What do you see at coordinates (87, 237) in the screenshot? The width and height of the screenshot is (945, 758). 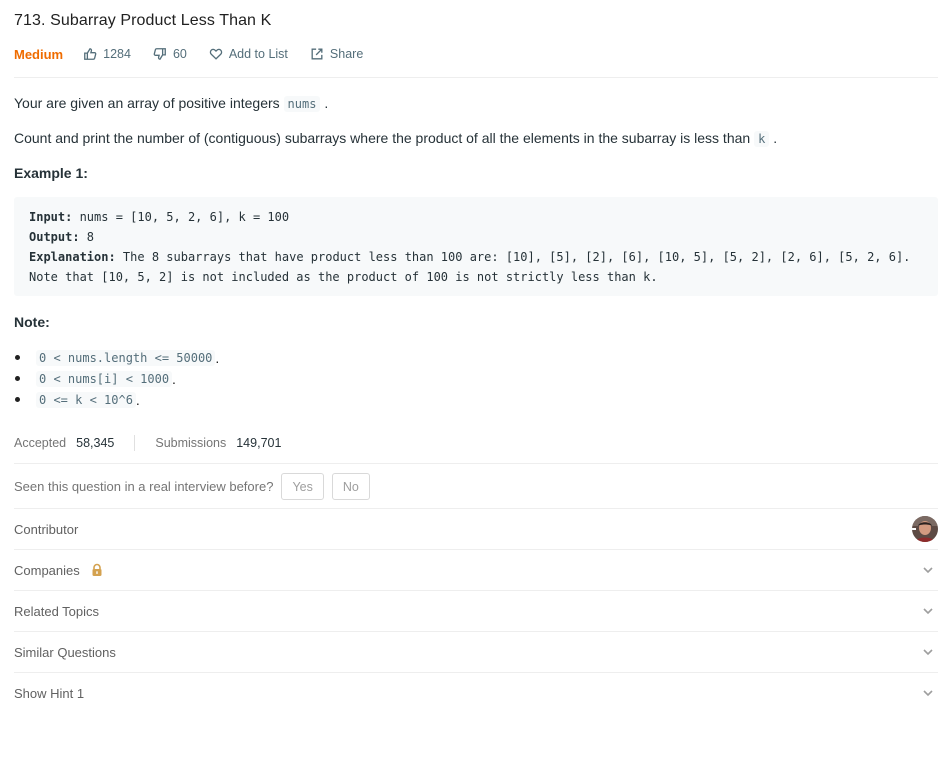 I see `output-value: 8` at bounding box center [87, 237].